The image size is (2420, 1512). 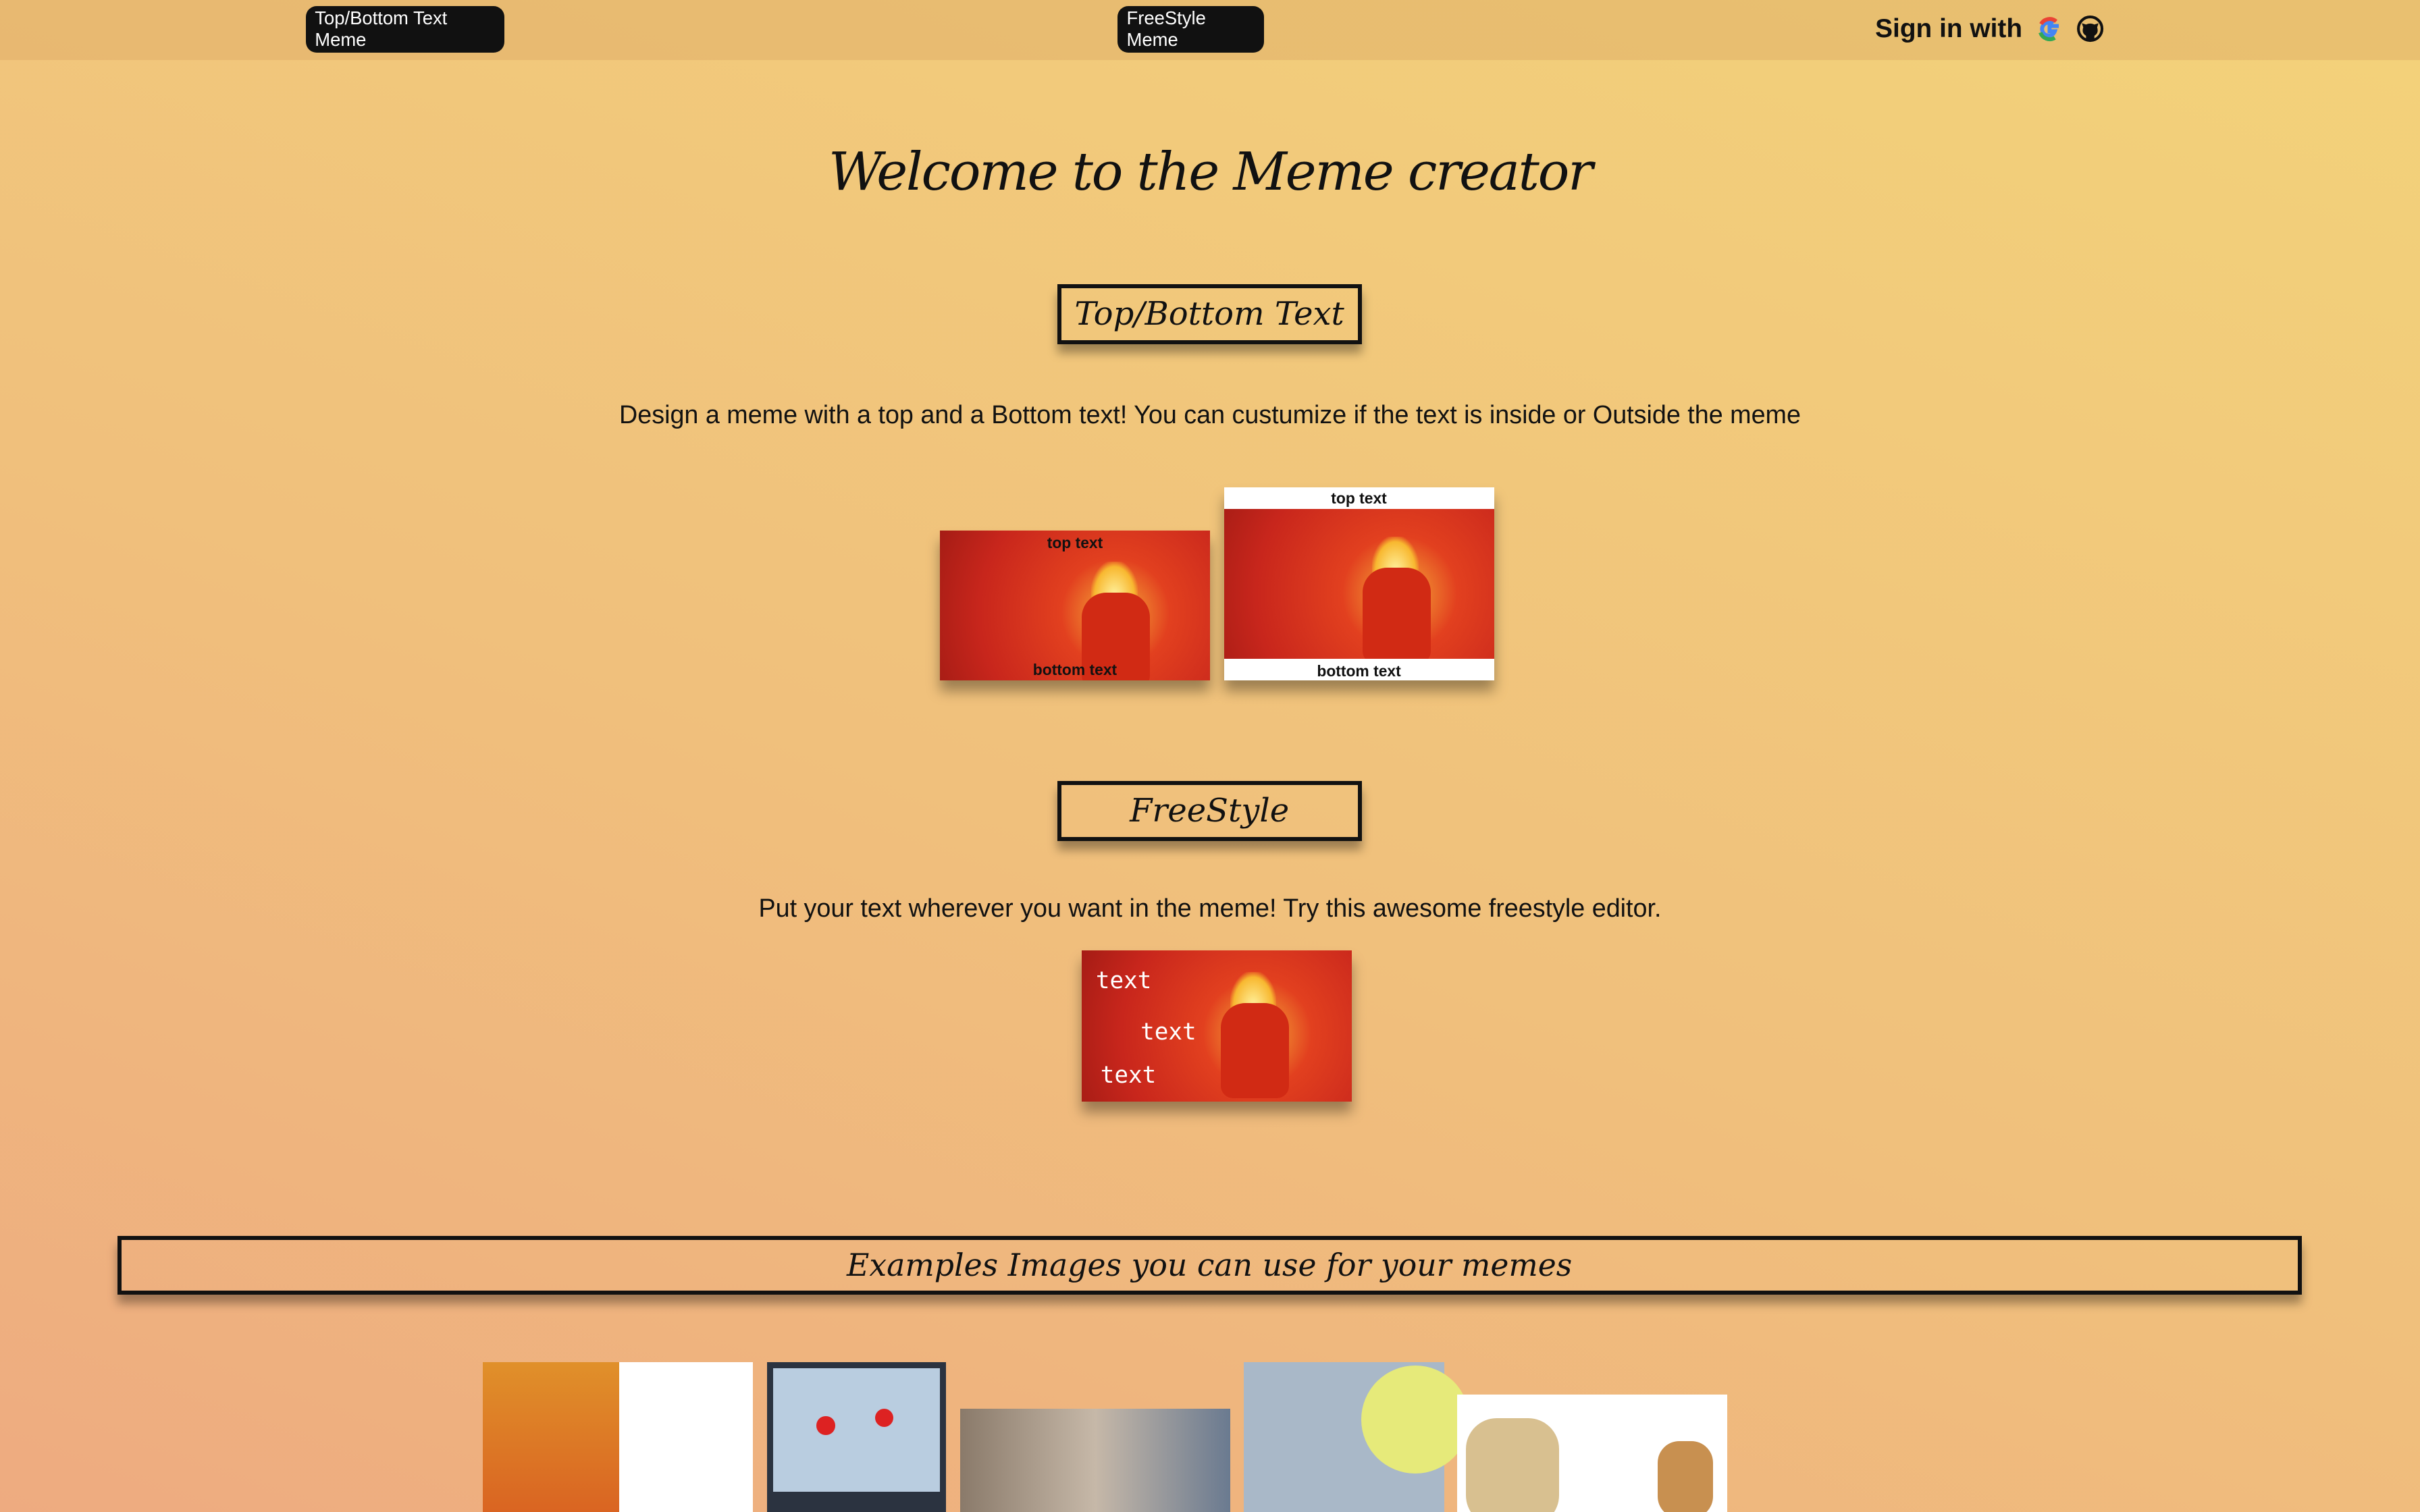 What do you see at coordinates (618, 1437) in the screenshot?
I see `example-image-drake` at bounding box center [618, 1437].